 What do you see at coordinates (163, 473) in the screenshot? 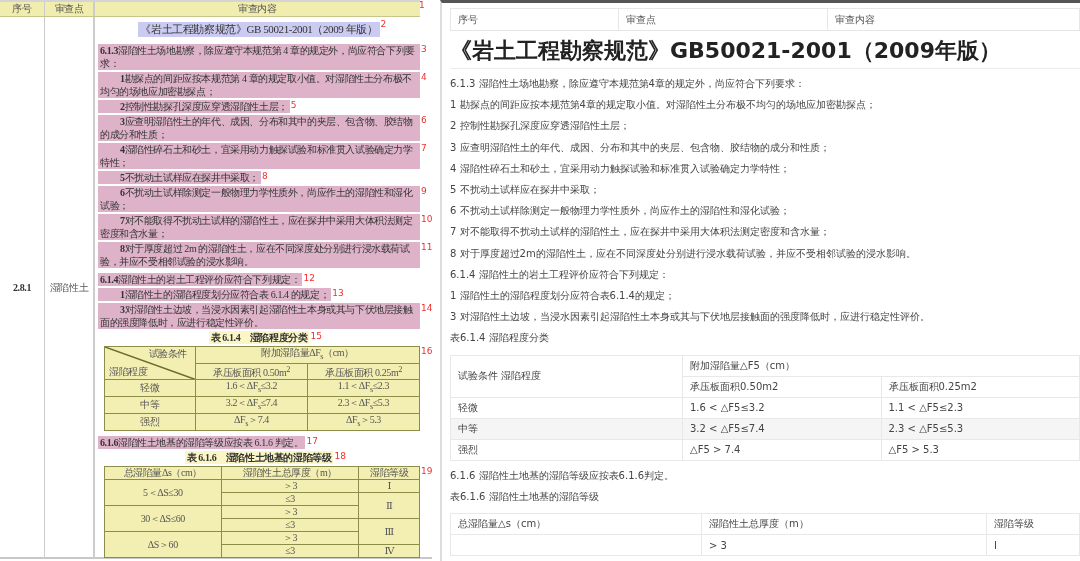
I see `column-header: 总湿陷量Δs（cm）` at bounding box center [163, 473].